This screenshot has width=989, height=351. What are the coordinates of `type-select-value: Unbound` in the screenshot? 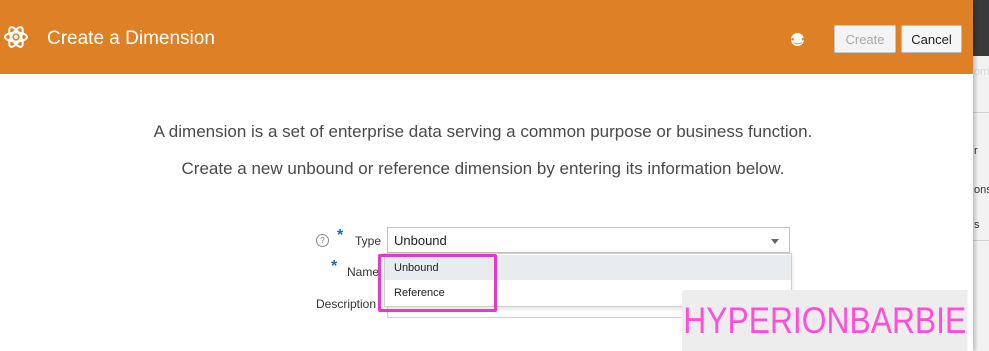 It's located at (420, 240).